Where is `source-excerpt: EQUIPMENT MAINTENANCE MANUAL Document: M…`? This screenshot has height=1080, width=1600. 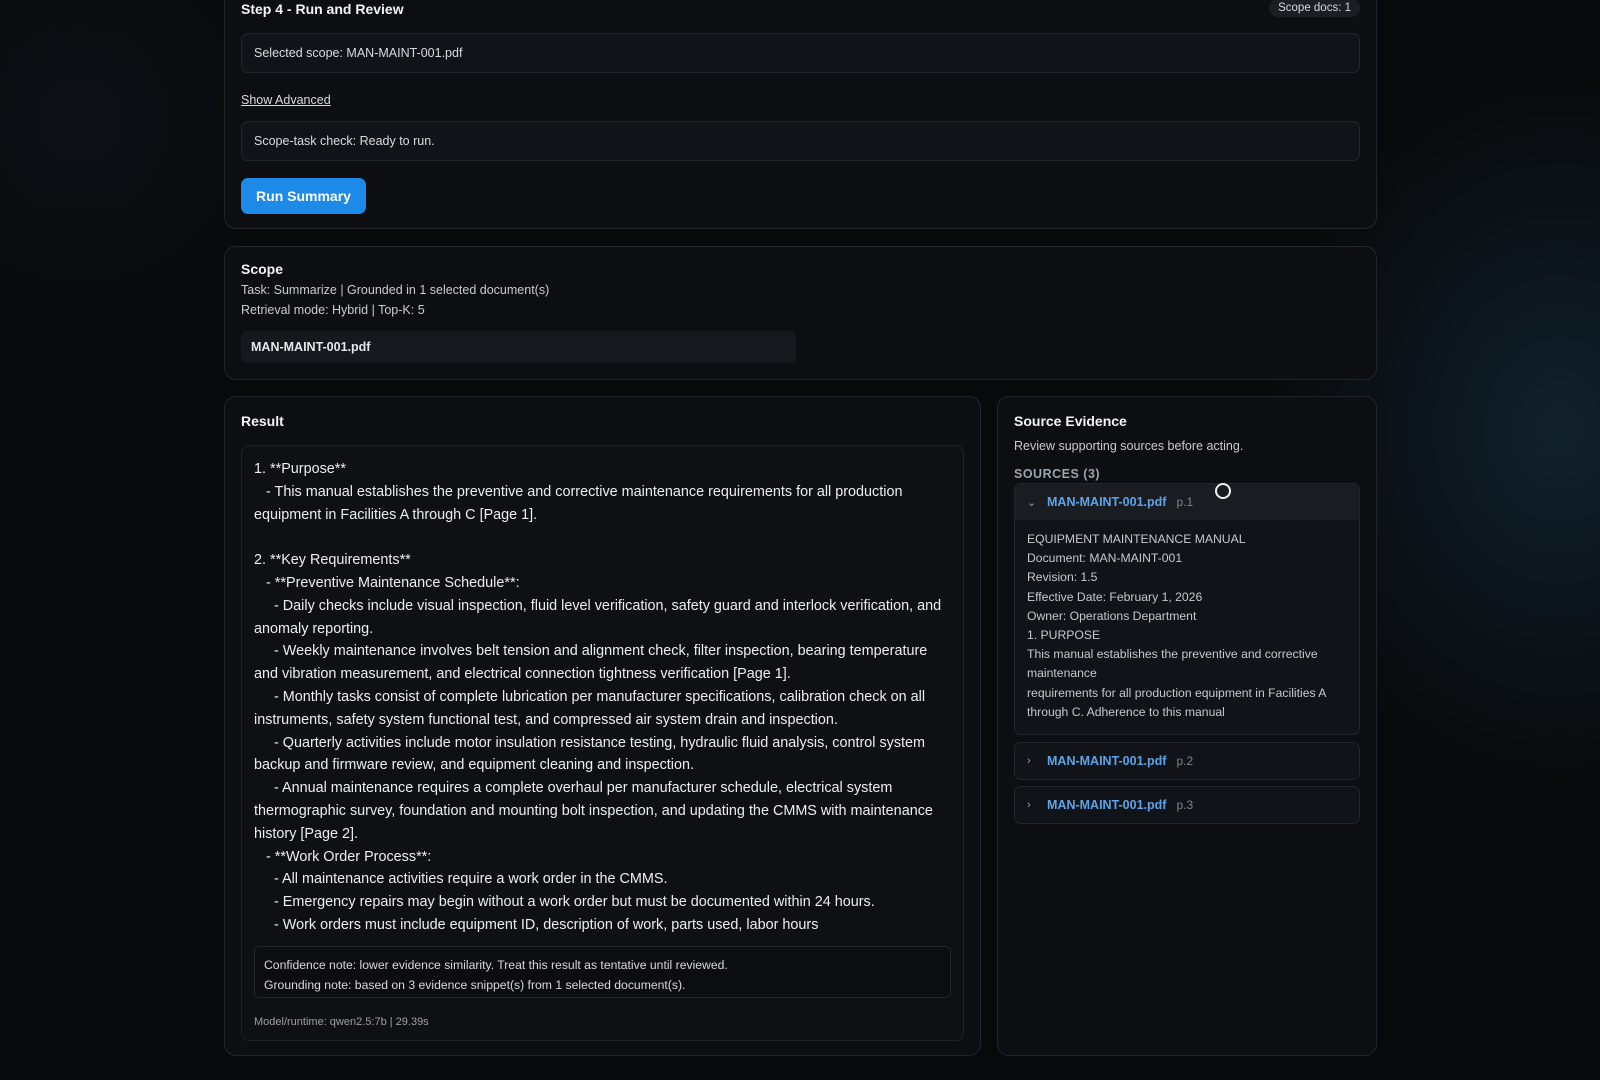 source-excerpt: EQUIPMENT MAINTENANCE MANUAL Document: M… is located at coordinates (1187, 627).